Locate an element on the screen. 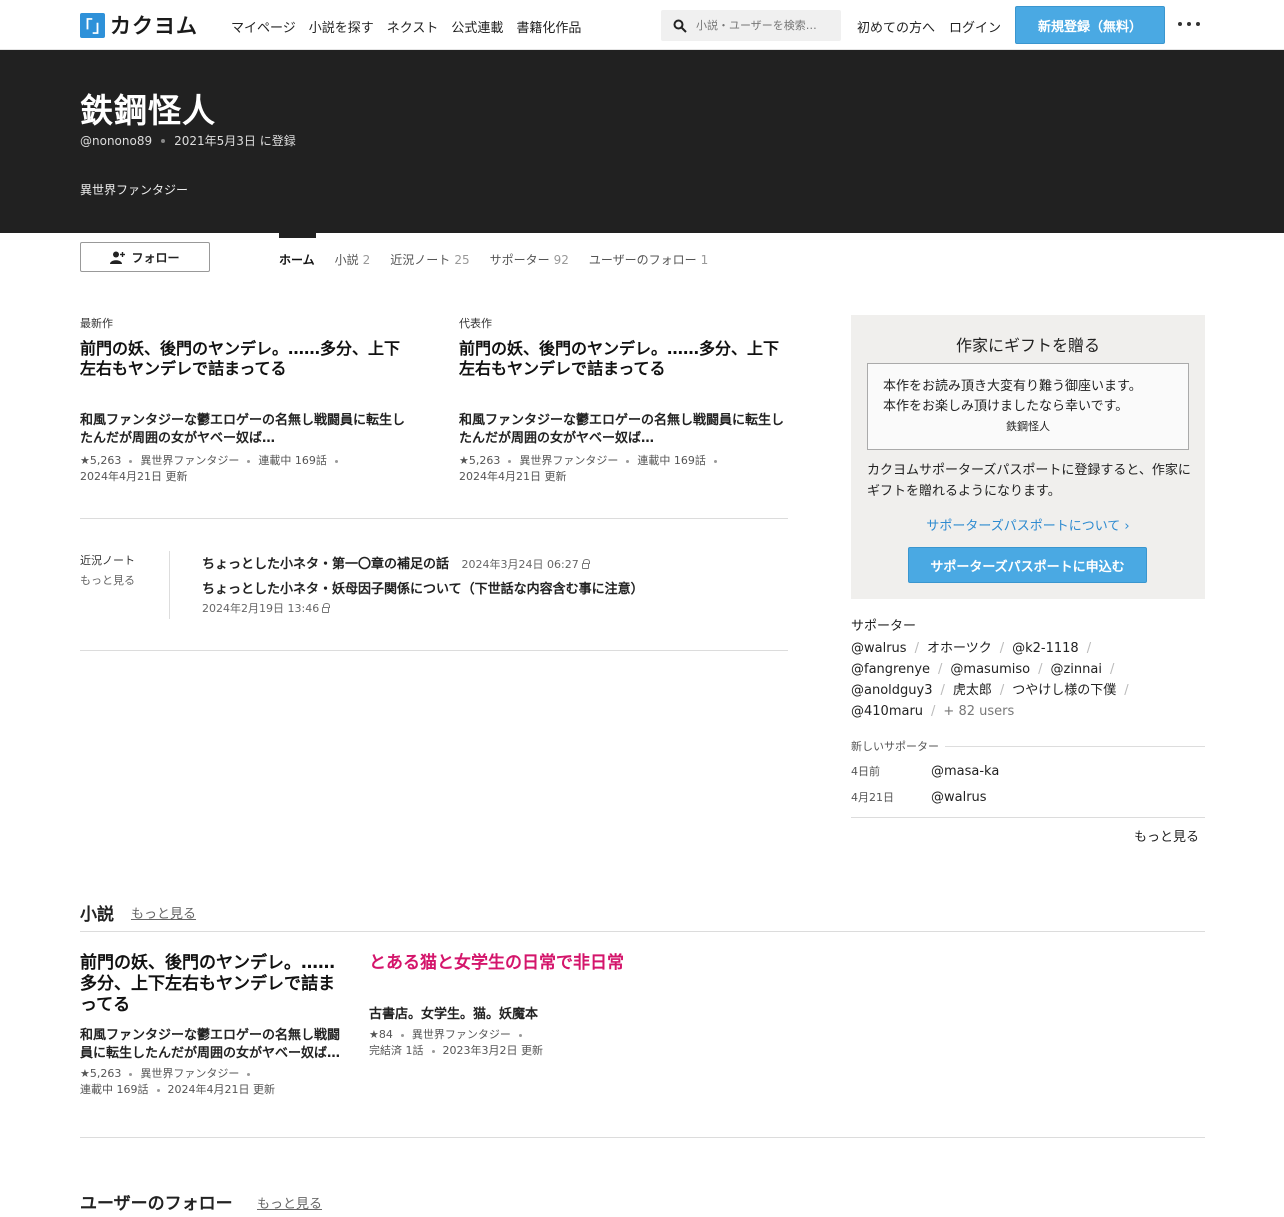  gift-title: 作家にギフトを贈る is located at coordinates (1027, 345).